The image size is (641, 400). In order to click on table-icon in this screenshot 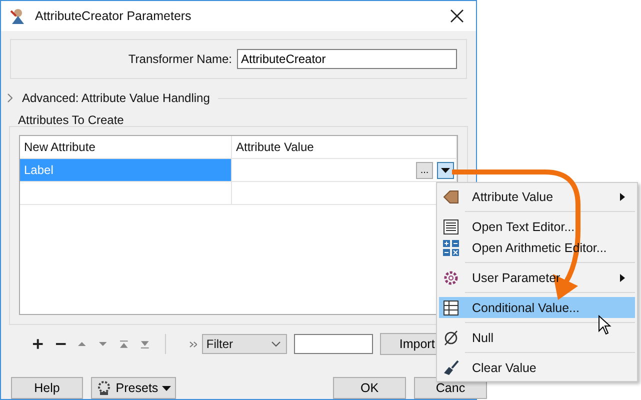, I will do `click(451, 308)`.